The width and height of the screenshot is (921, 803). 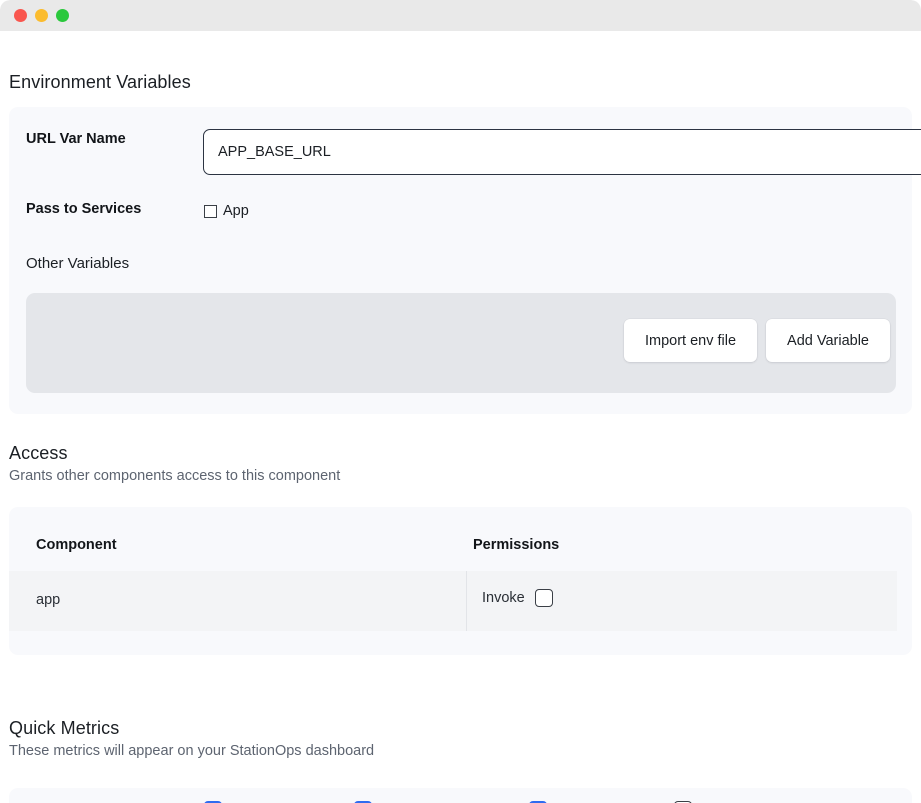 I want to click on access-table-header: Component Permissions, so click(x=460, y=548).